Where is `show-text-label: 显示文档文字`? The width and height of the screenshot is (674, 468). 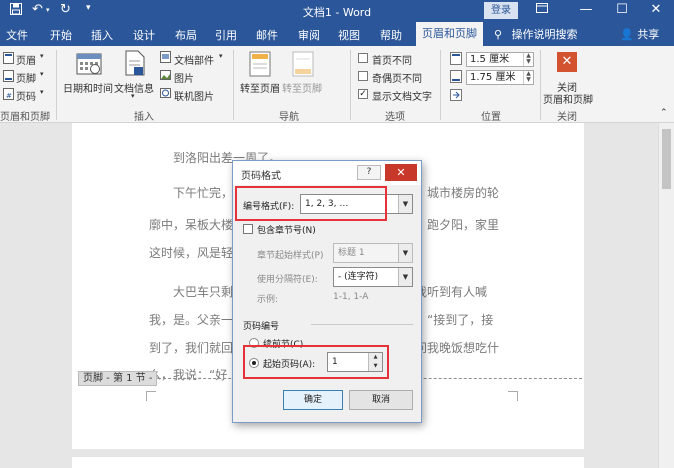
show-text-label: 显示文档文字 is located at coordinates (402, 97).